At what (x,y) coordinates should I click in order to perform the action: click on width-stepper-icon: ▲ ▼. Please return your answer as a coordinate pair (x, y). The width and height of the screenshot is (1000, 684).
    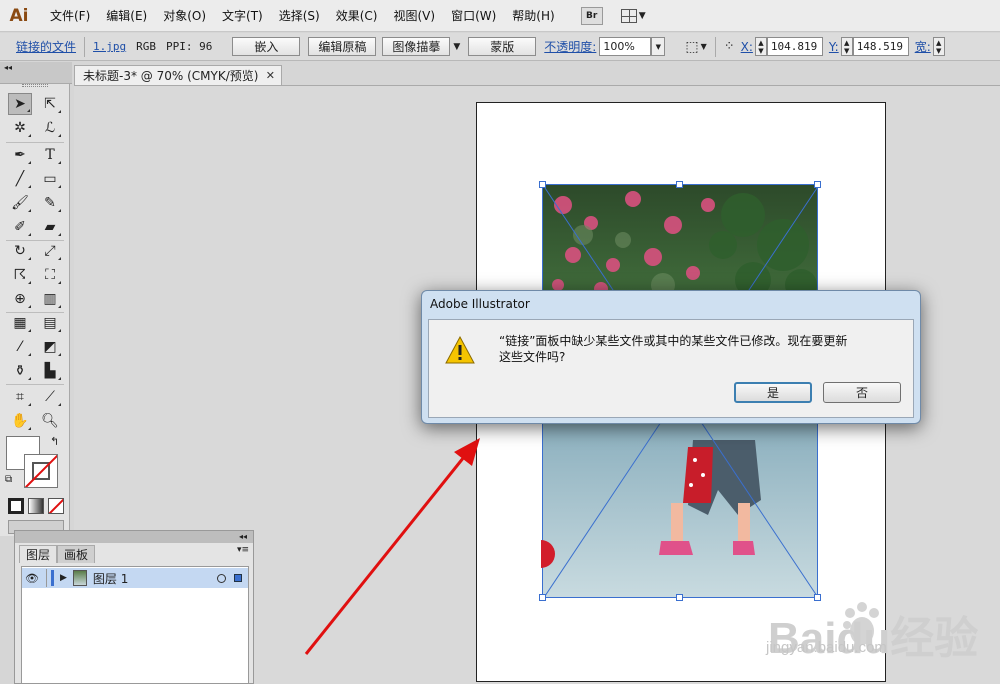
    Looking at the image, I should click on (938, 46).